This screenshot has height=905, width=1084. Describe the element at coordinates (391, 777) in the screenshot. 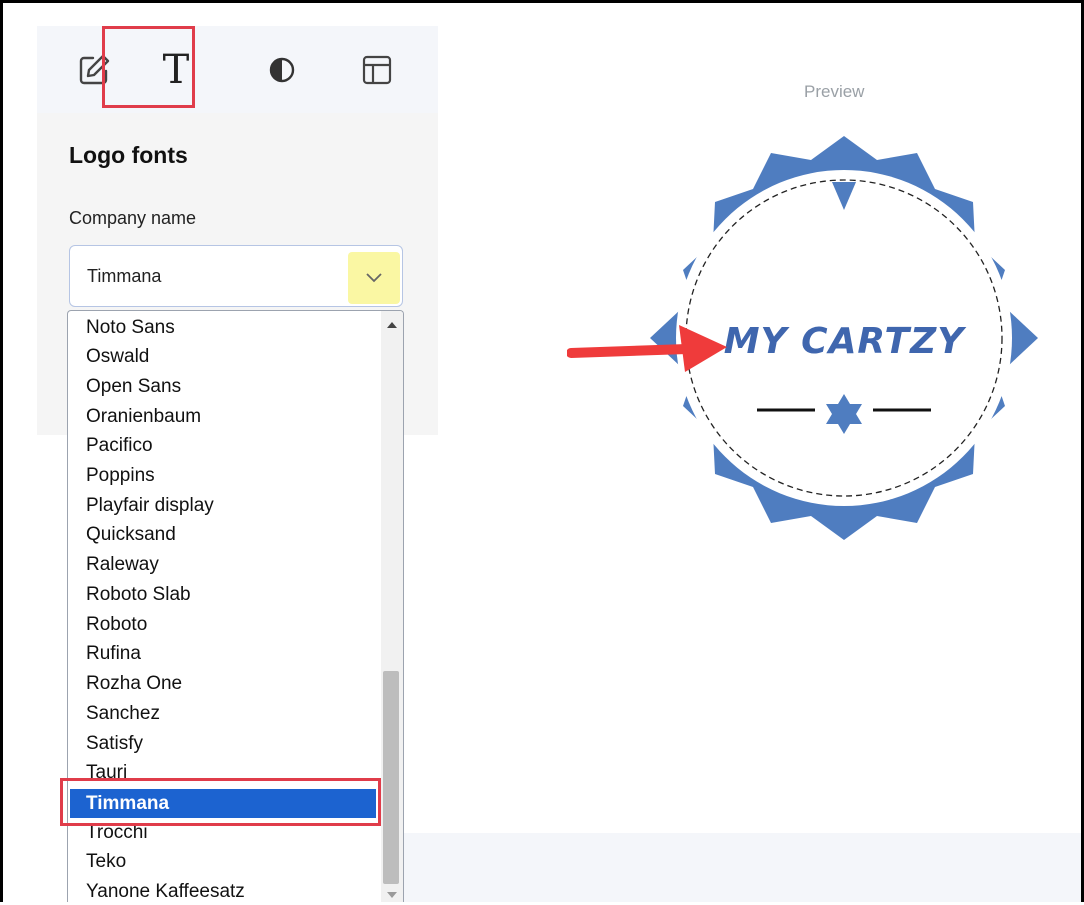

I see `scrollbar-thumb` at that location.